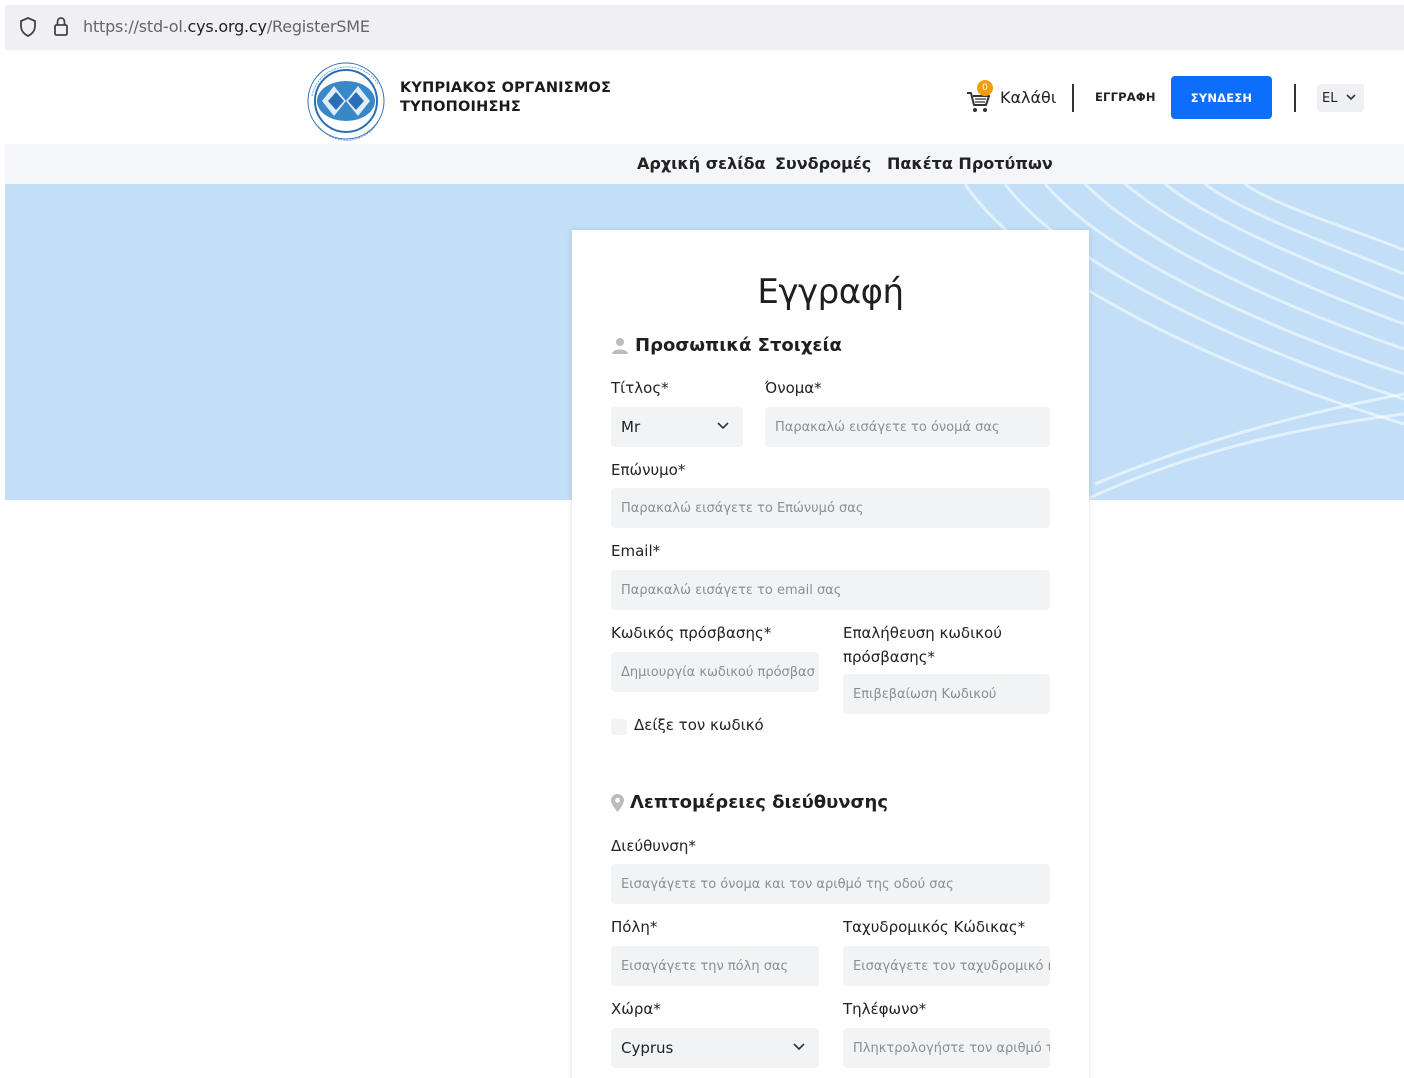 Image resolution: width=1404 pixels, height=1078 pixels. Describe the element at coordinates (738, 345) in the screenshot. I see `personal-section-title: Προσωπικά Στοιχεία` at that location.